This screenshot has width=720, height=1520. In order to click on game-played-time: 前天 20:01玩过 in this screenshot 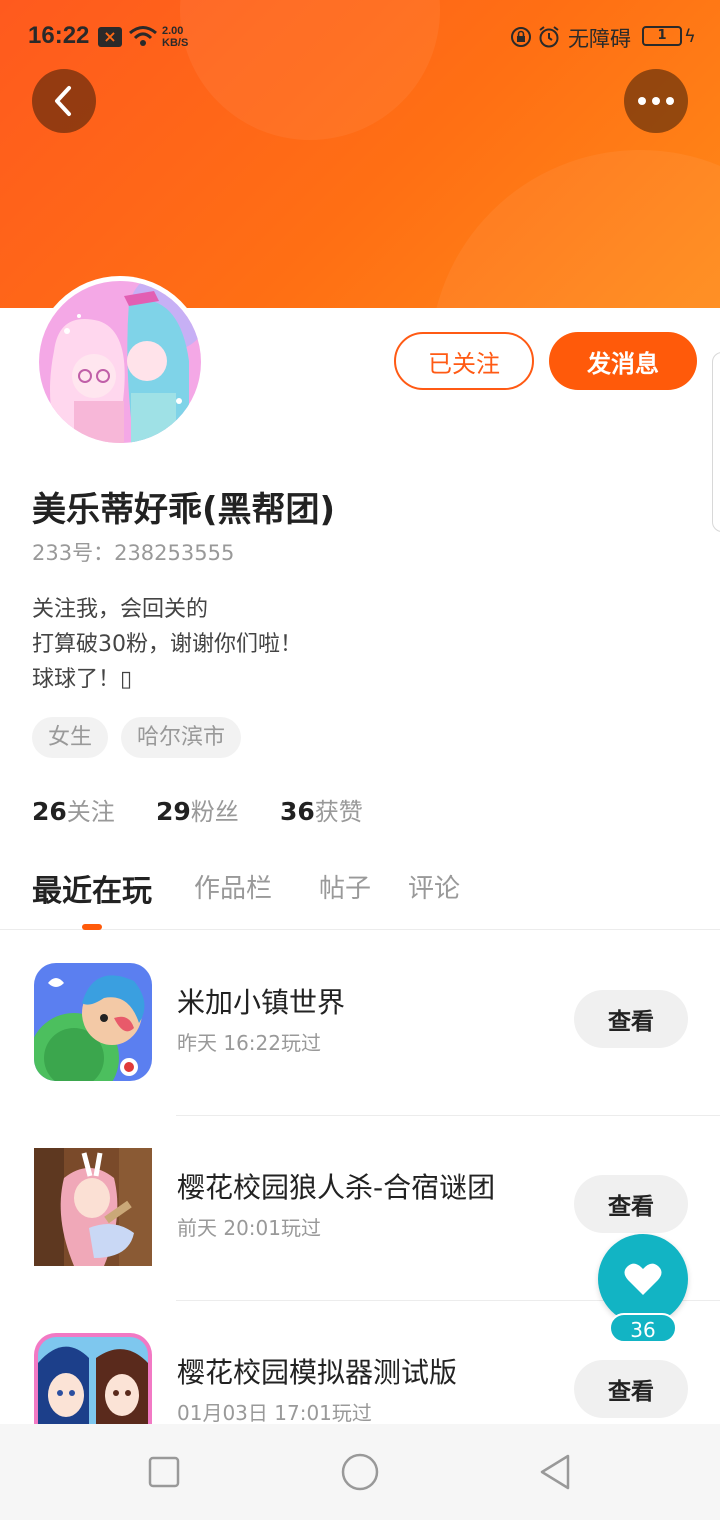, I will do `click(249, 1228)`.